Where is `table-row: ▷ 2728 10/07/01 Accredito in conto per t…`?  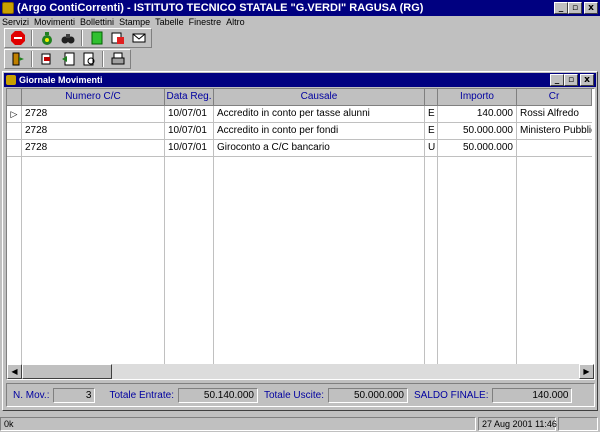
table-row: ▷ 2728 10/07/01 Accredito in conto per t… is located at coordinates (299, 114).